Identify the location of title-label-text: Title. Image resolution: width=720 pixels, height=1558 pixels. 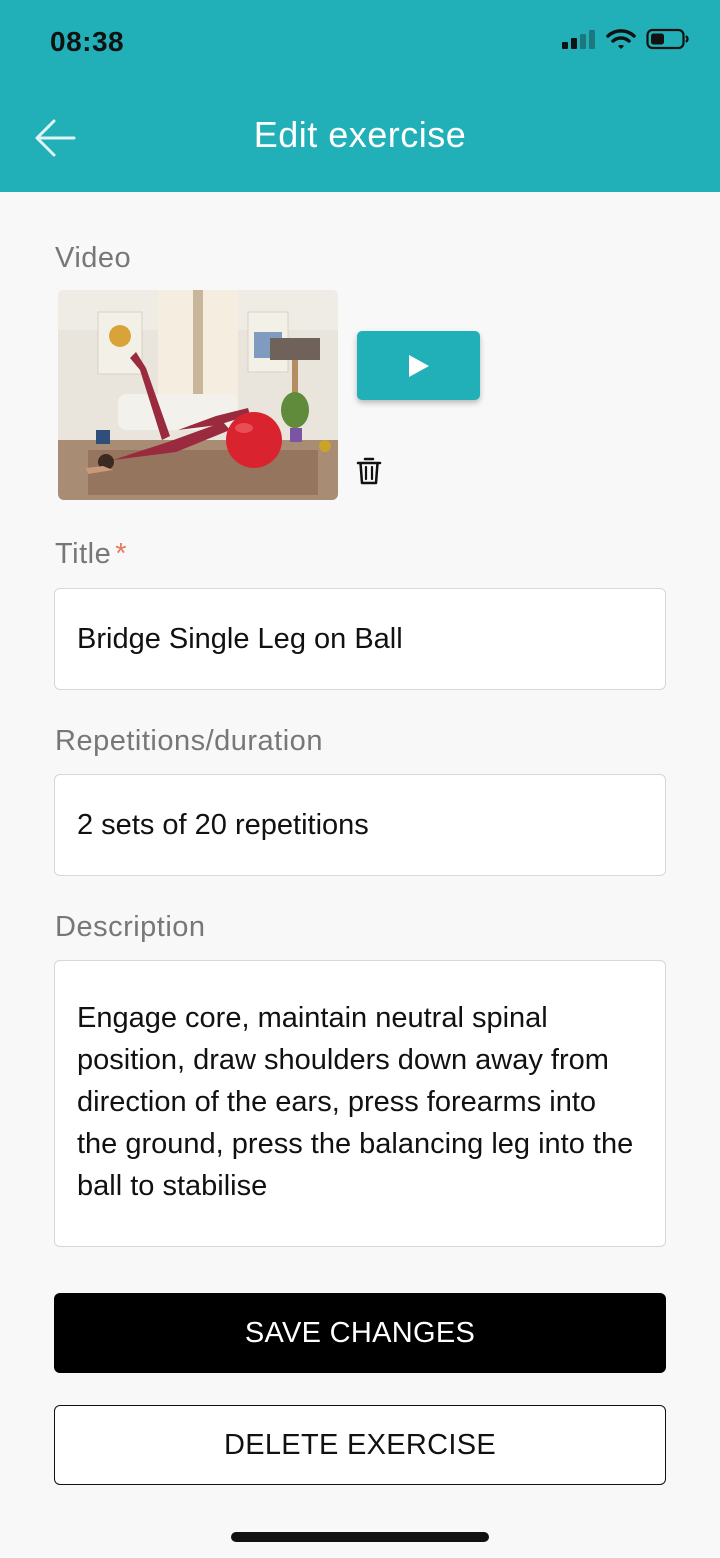
(83, 554).